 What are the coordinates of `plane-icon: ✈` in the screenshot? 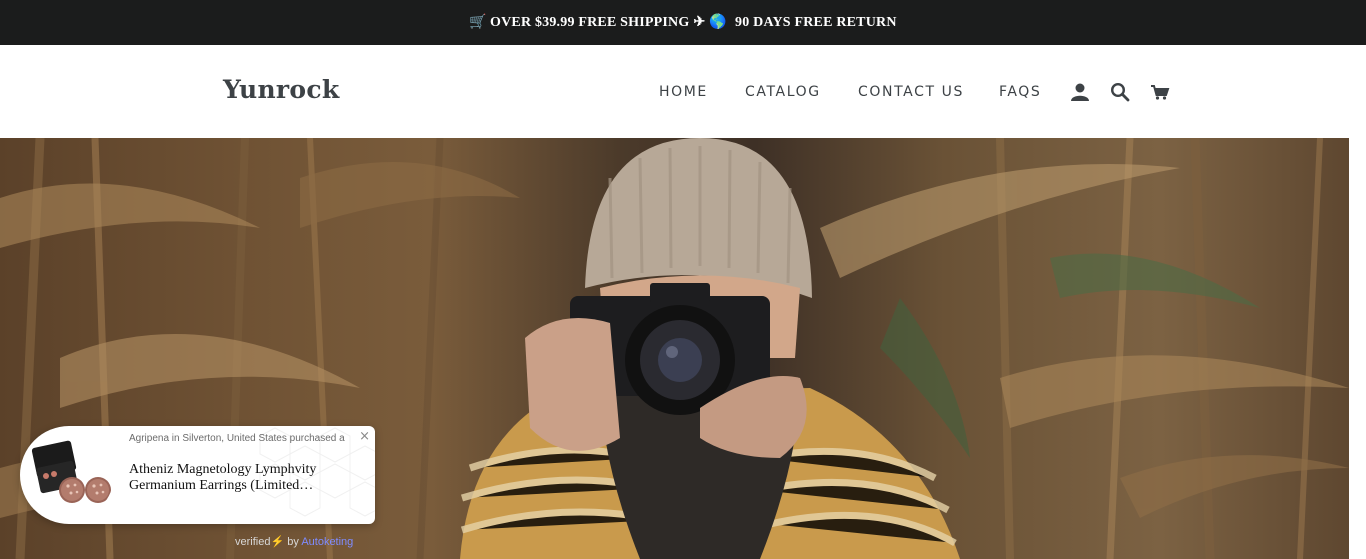 It's located at (699, 22).